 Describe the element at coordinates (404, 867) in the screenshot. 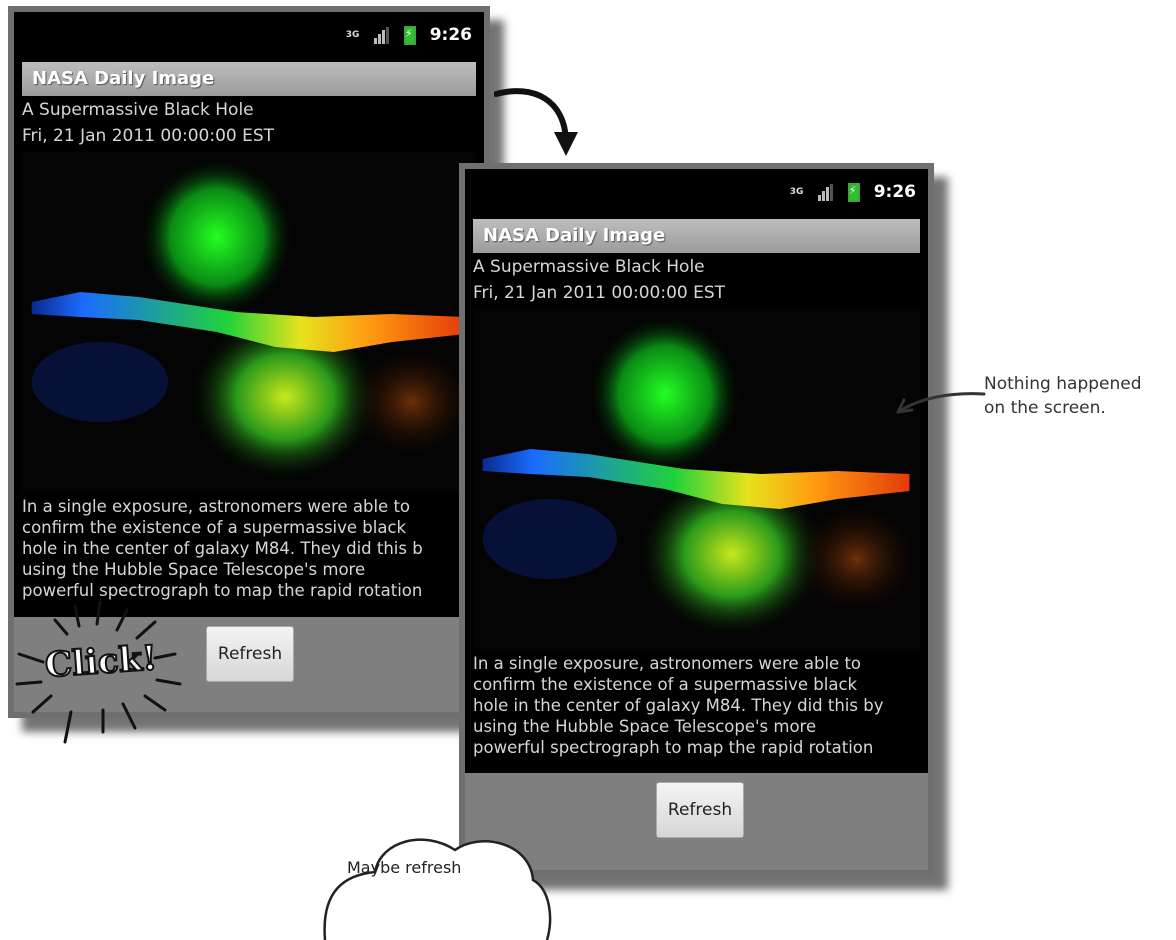

I see `cloud-text: Maybe refresh` at that location.